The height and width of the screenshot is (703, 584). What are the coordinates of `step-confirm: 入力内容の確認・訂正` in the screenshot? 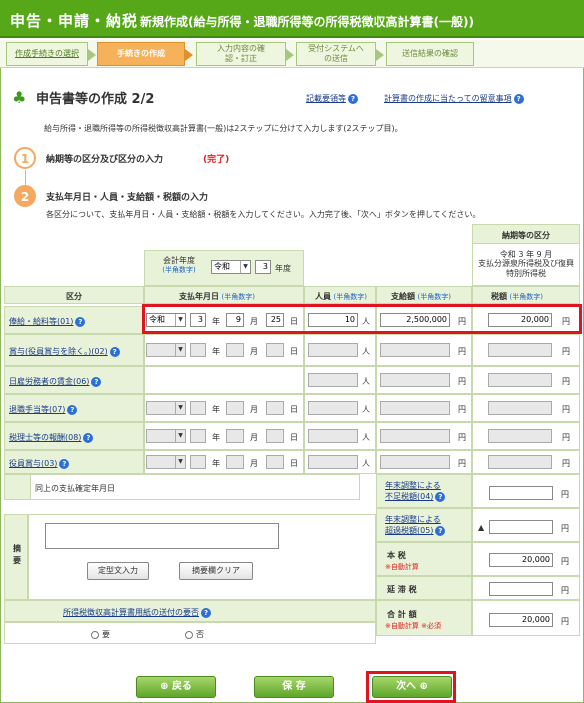 It's located at (245, 54).